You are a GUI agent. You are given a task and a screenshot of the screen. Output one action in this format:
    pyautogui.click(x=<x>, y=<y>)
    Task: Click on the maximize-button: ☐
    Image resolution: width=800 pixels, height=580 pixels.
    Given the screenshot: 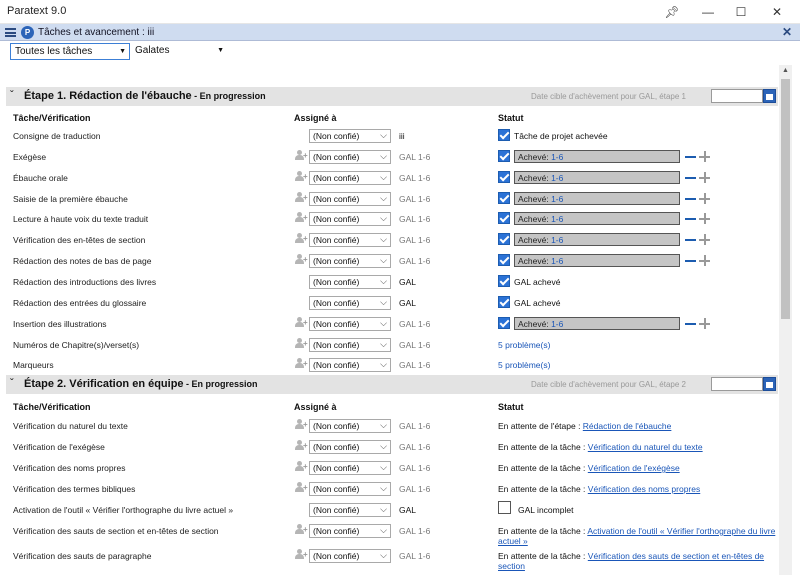 What is the action you would take?
    pyautogui.click(x=741, y=12)
    